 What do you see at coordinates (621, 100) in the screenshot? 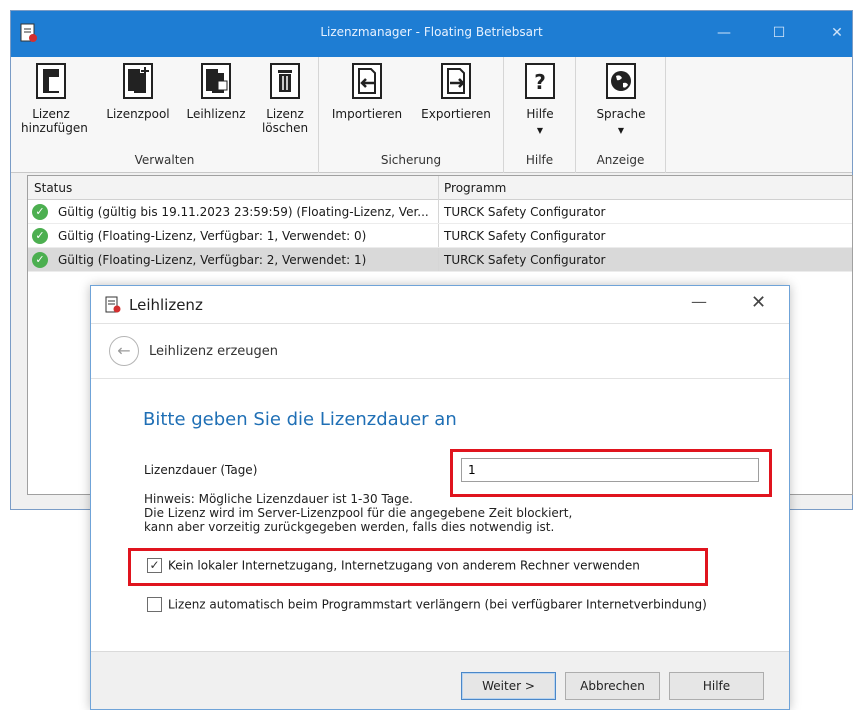
I see `language-button: Sprache ▼` at bounding box center [621, 100].